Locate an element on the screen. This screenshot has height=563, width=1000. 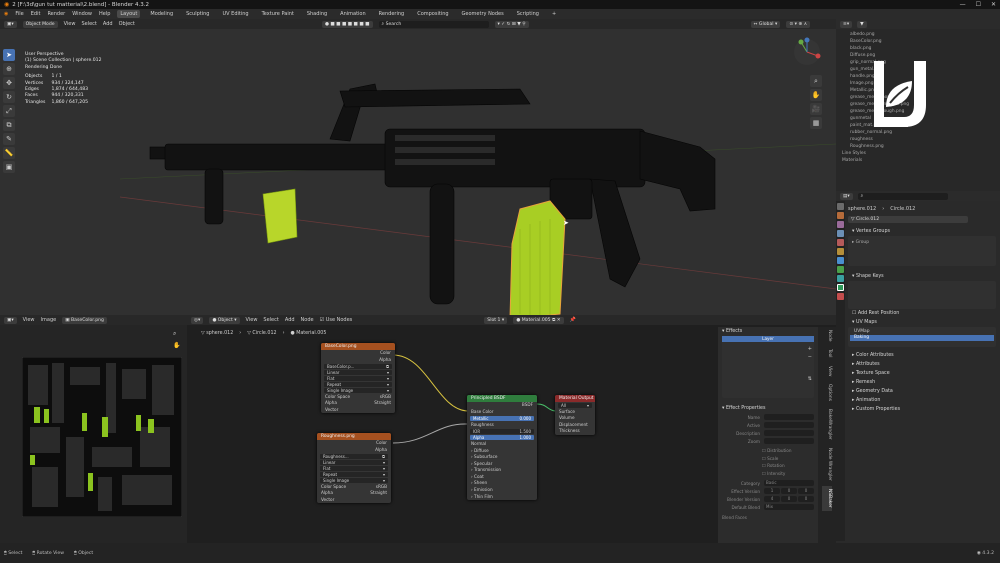
menu-help: Help is located at coordinates (104, 14).